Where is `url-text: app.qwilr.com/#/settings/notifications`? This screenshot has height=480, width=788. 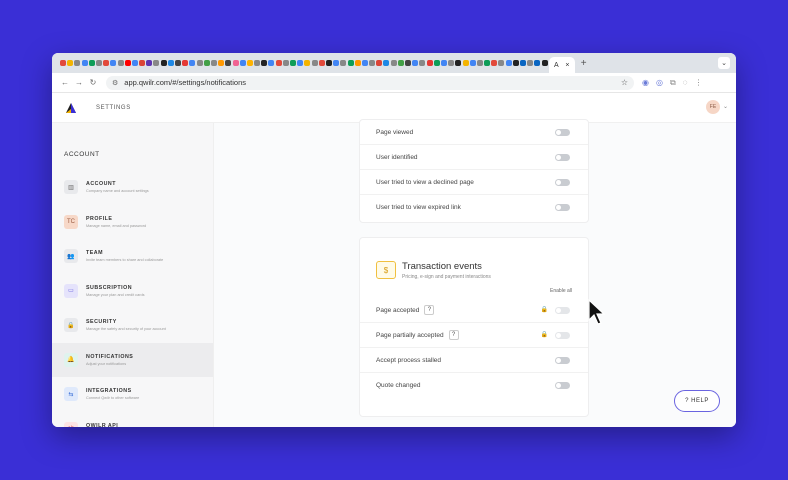
url-text: app.qwilr.com/#/settings/notifications is located at coordinates (372, 82).